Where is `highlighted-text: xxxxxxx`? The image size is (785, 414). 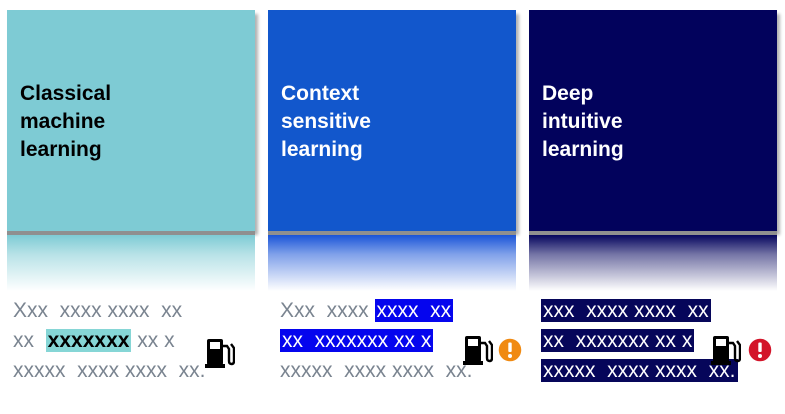 highlighted-text: xxxxxxx is located at coordinates (88, 340).